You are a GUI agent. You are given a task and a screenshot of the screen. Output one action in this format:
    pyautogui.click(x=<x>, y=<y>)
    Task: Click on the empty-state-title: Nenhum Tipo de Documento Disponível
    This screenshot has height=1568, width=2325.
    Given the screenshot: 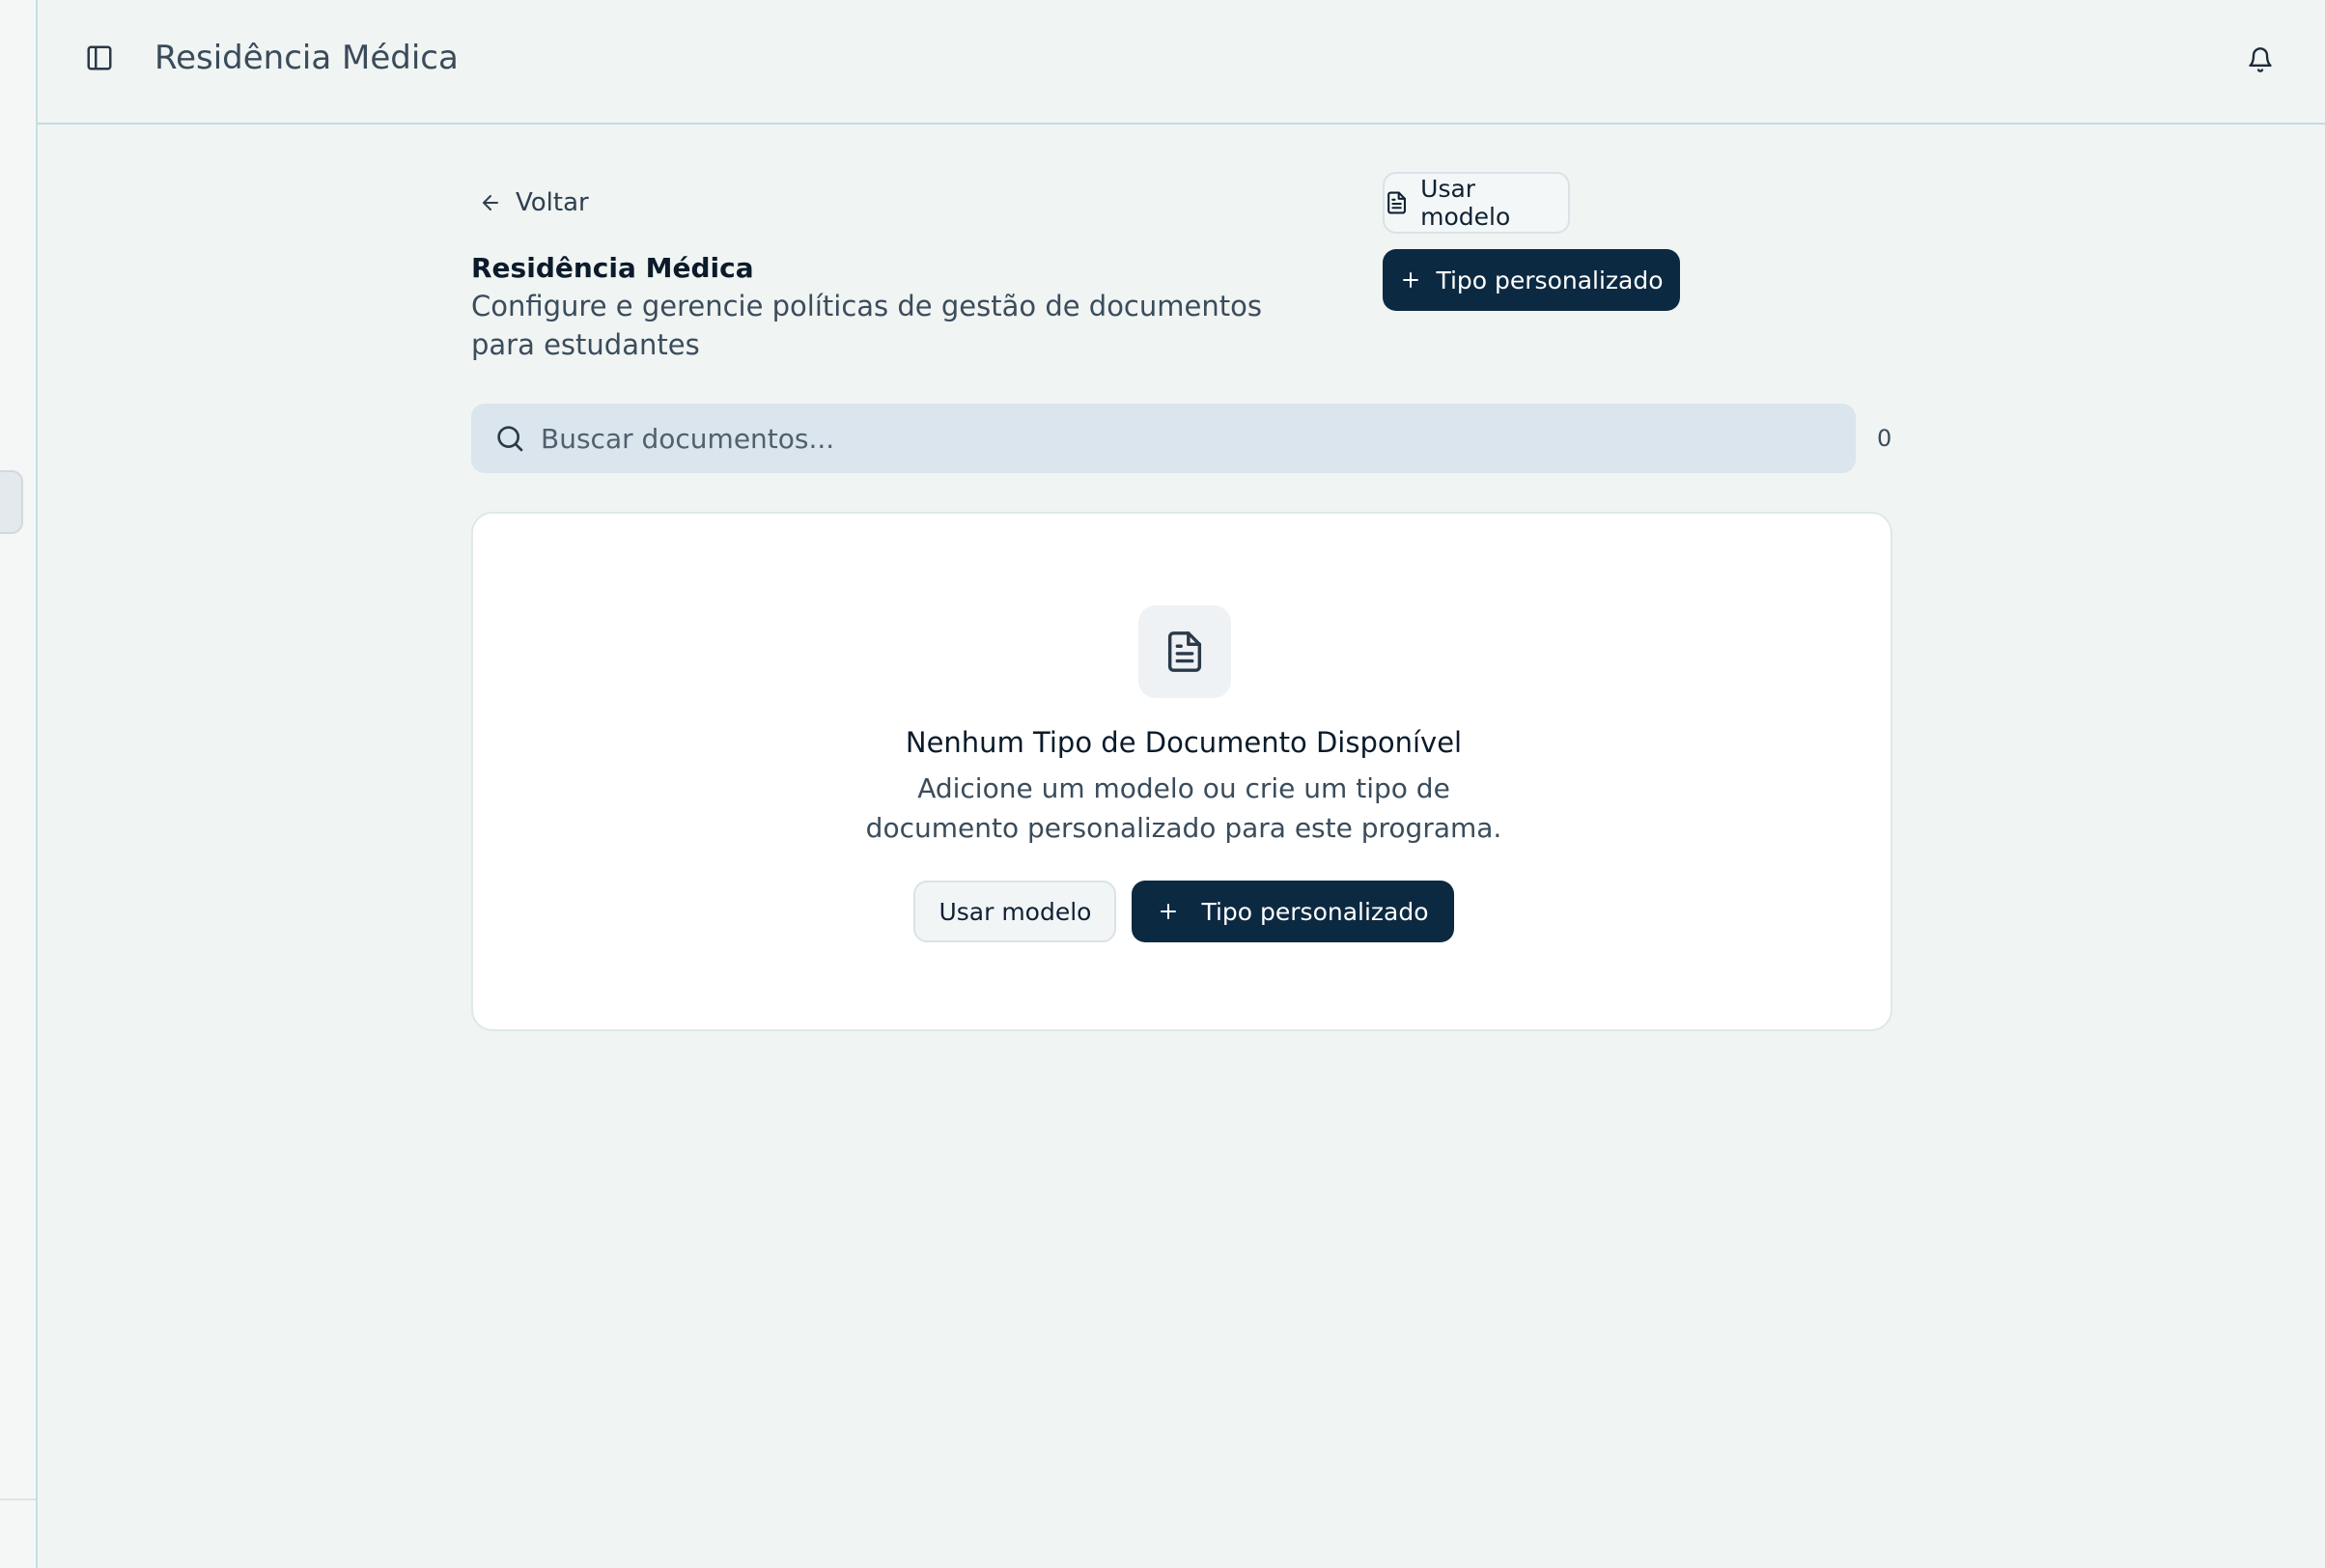 What is the action you would take?
    pyautogui.click(x=1184, y=743)
    